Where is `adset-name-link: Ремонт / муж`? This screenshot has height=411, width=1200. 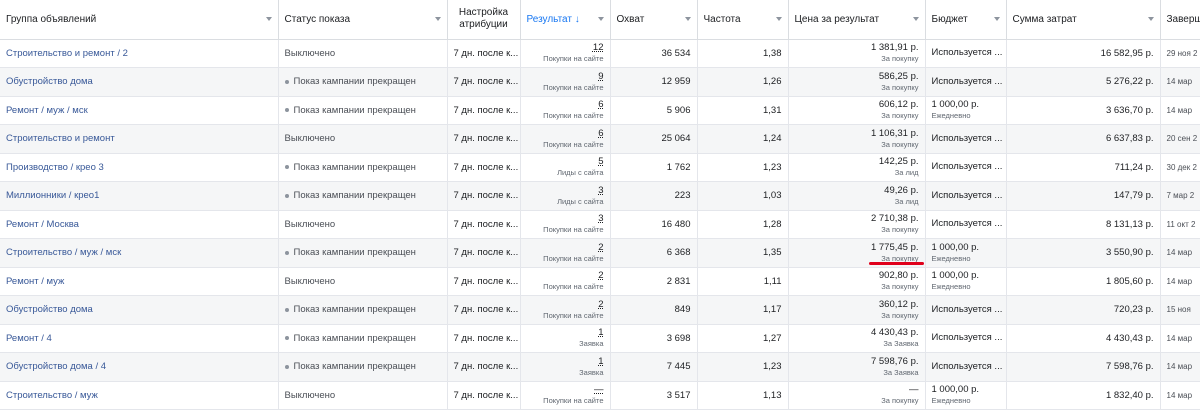 adset-name-link: Ремонт / муж is located at coordinates (139, 281).